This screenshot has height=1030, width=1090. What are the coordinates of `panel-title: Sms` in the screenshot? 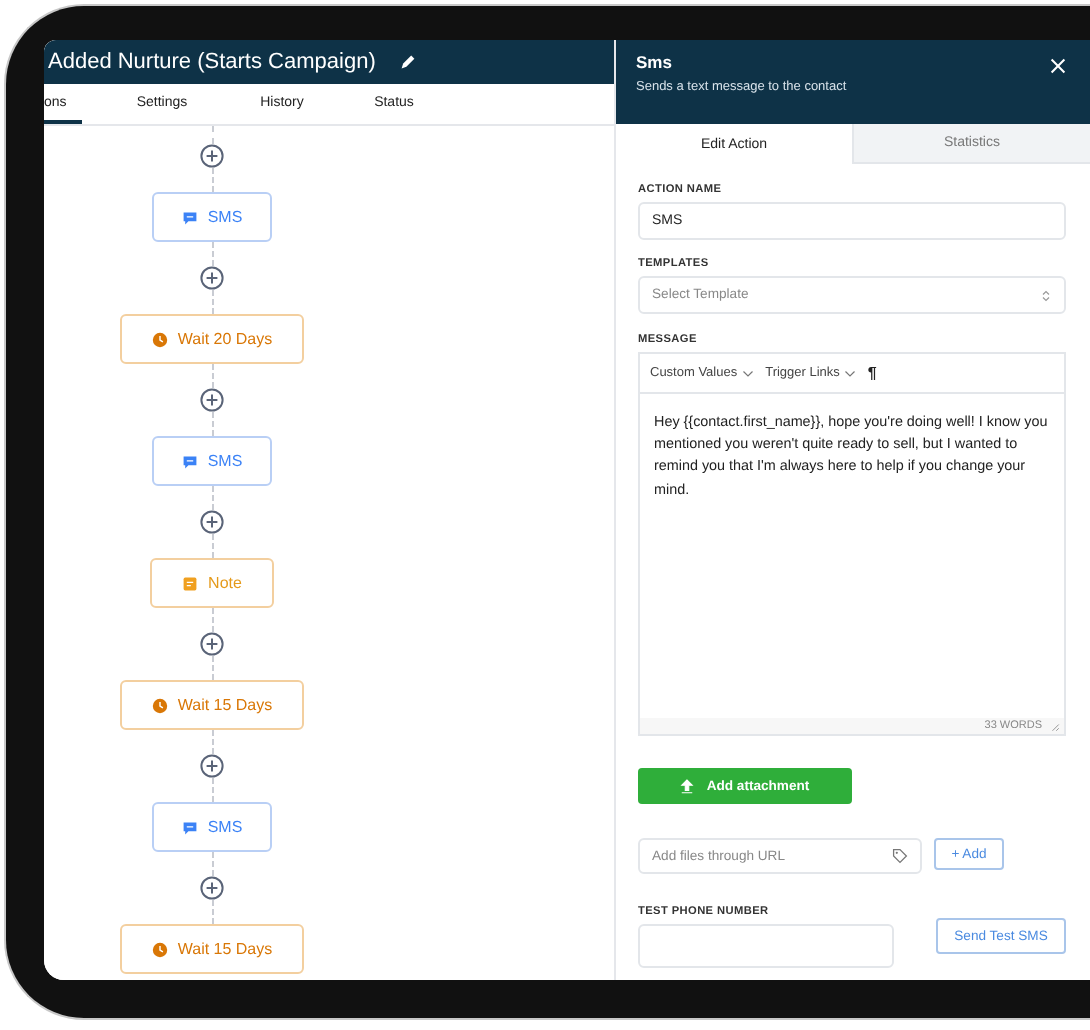 It's located at (655, 62).